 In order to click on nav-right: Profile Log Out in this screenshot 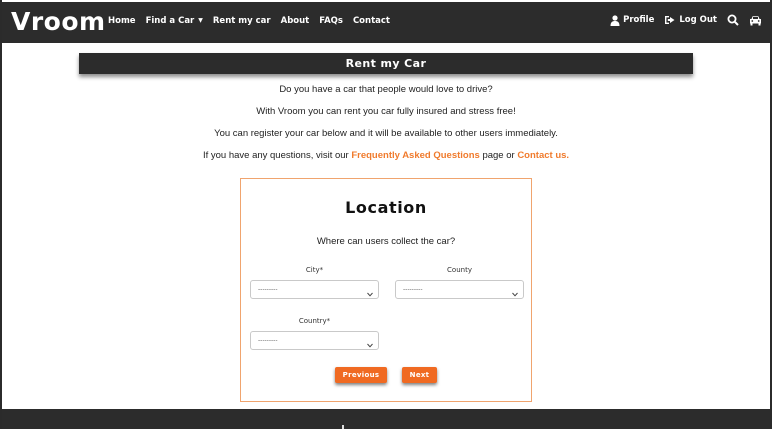, I will do `click(681, 20)`.